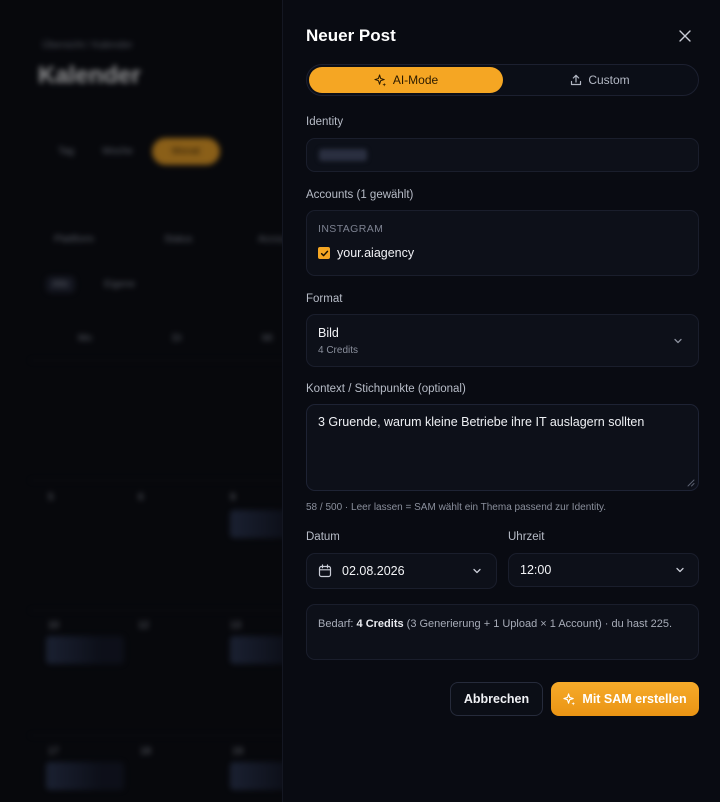 Image resolution: width=720 pixels, height=802 pixels. Describe the element at coordinates (380, 624) in the screenshot. I see `cost-credits: 4 Credits` at that location.